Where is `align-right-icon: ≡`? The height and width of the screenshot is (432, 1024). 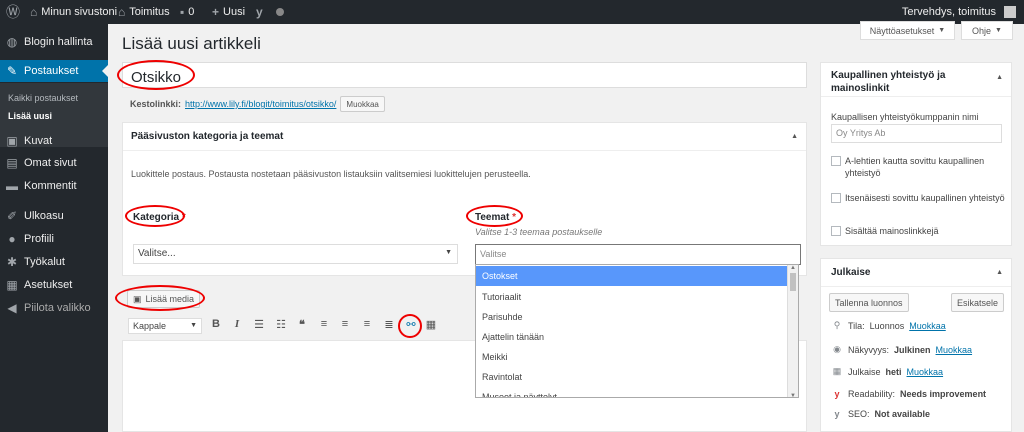 align-right-icon: ≡ is located at coordinates (367, 324).